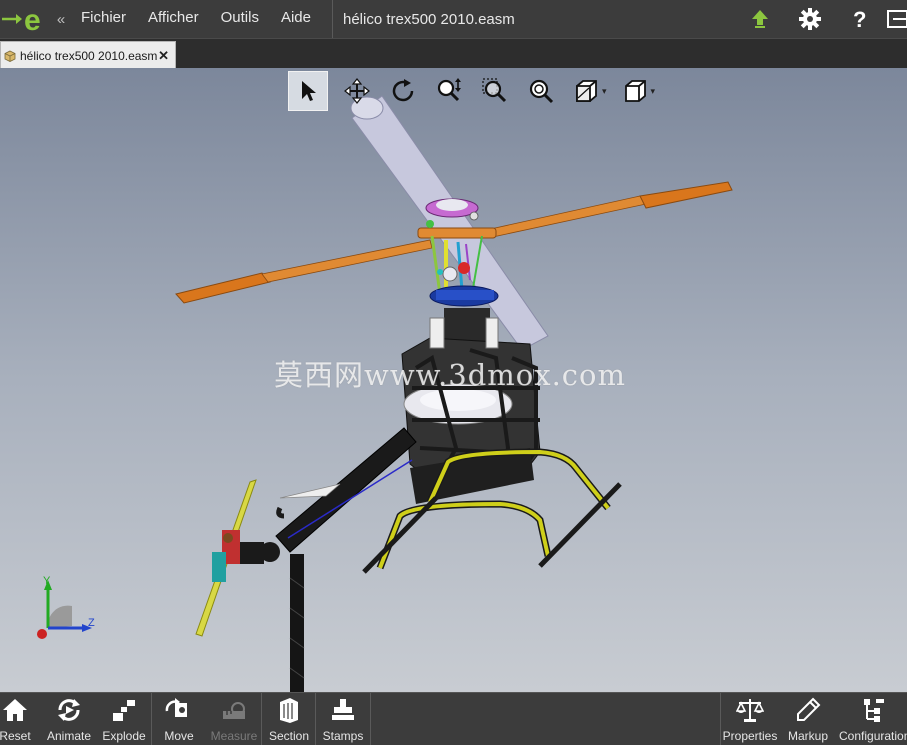  I want to click on help-icon: ?, so click(859, 19).